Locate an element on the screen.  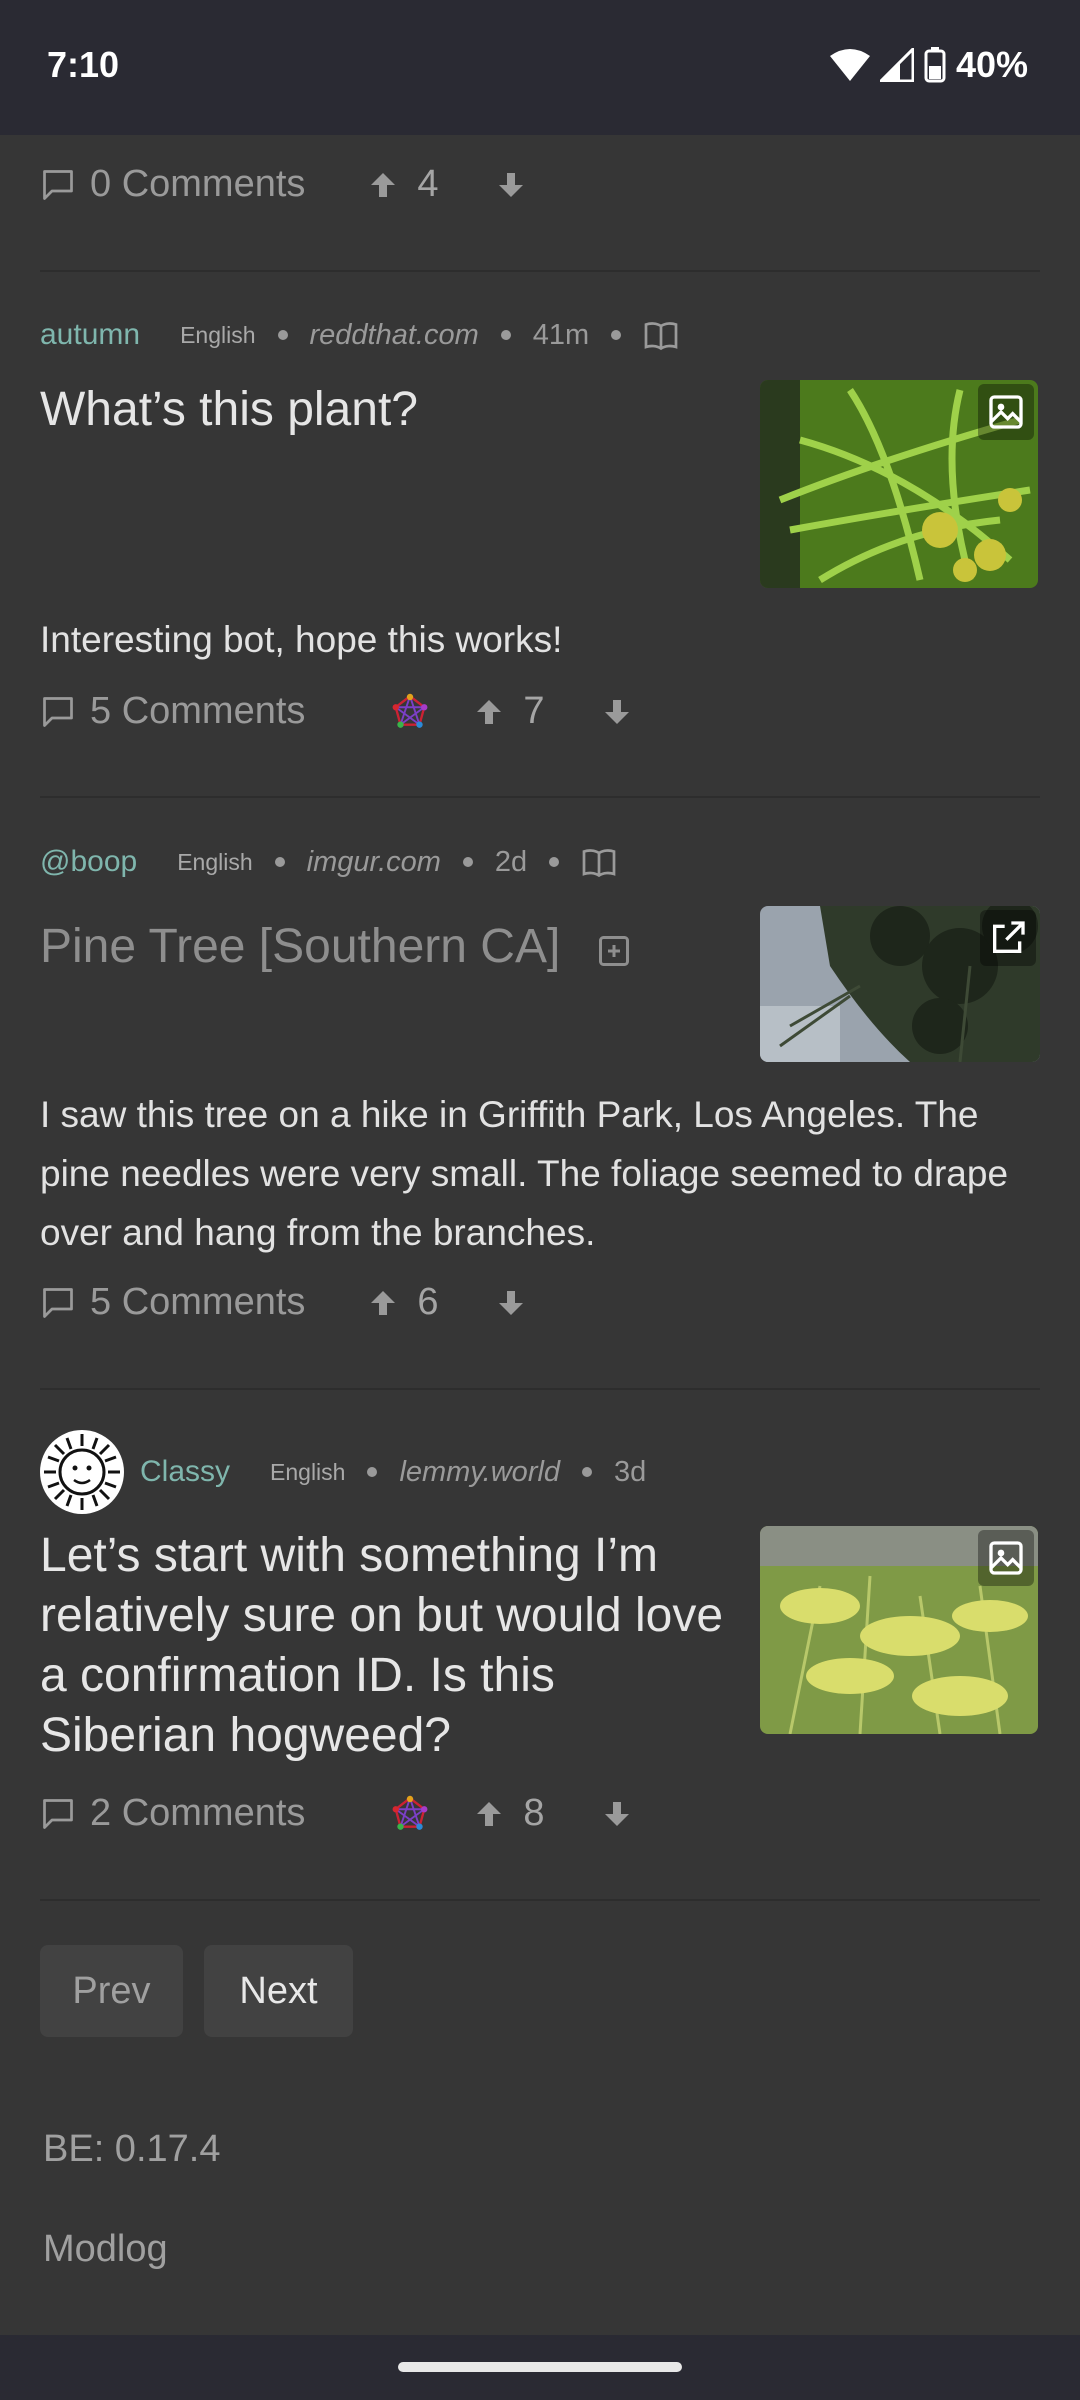
score: 6 is located at coordinates (428, 1302).